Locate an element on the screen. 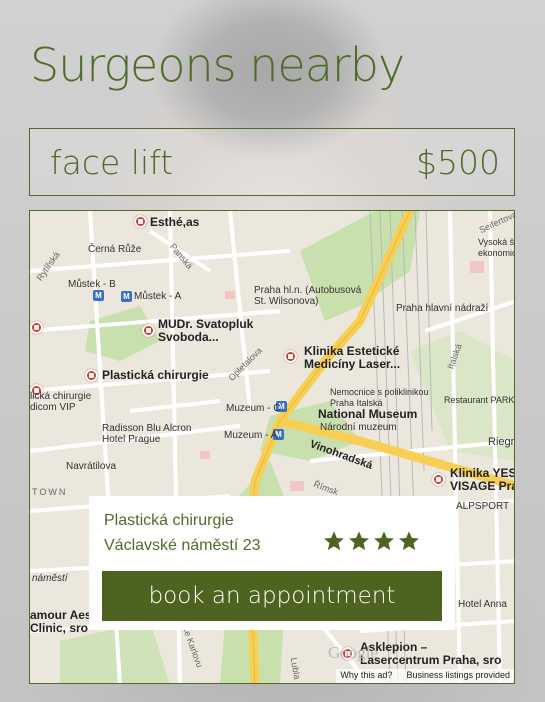 The width and height of the screenshot is (545, 702). map-label-hotel-anna: Hotel Anna is located at coordinates (482, 604).